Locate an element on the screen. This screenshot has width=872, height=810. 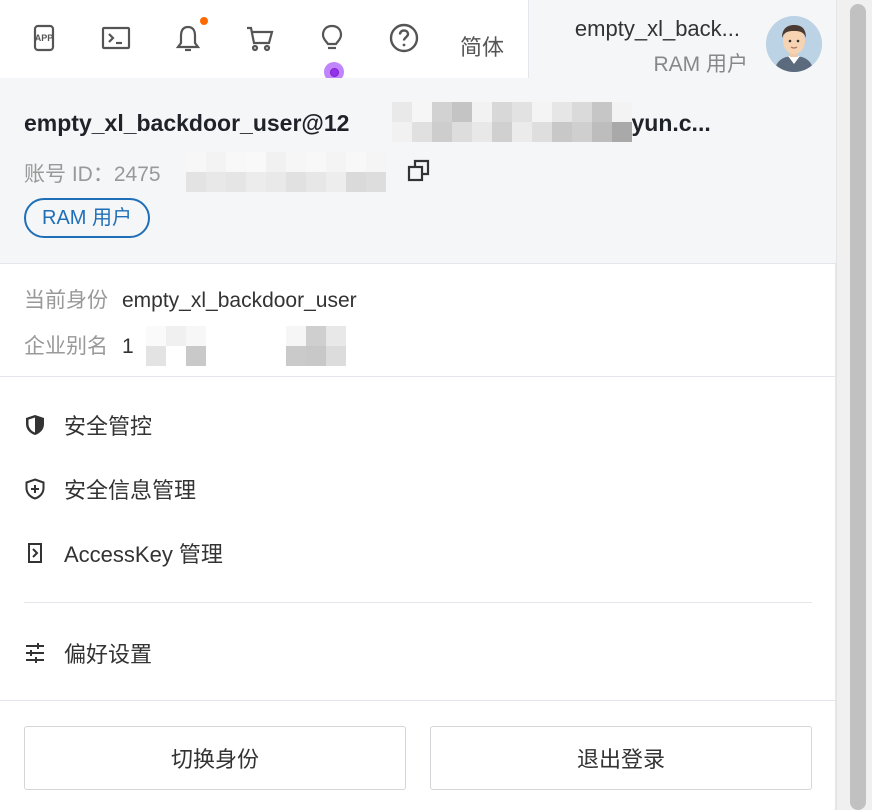
user-menu-trigger: empty_xl_back... RAM 用户 is located at coordinates (682, 39).